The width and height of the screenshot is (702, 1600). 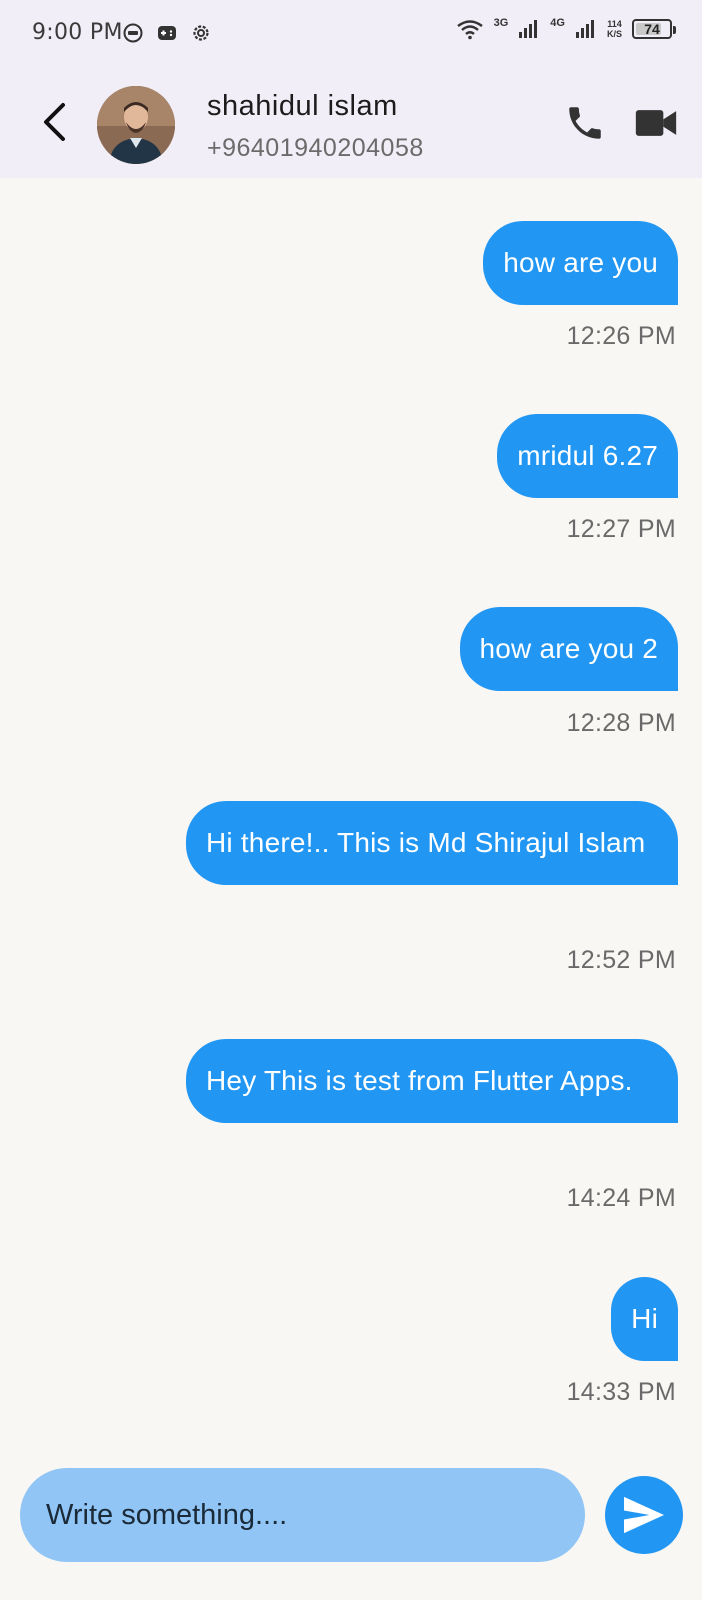 I want to click on message-time: 12:27 PM, so click(x=621, y=529).